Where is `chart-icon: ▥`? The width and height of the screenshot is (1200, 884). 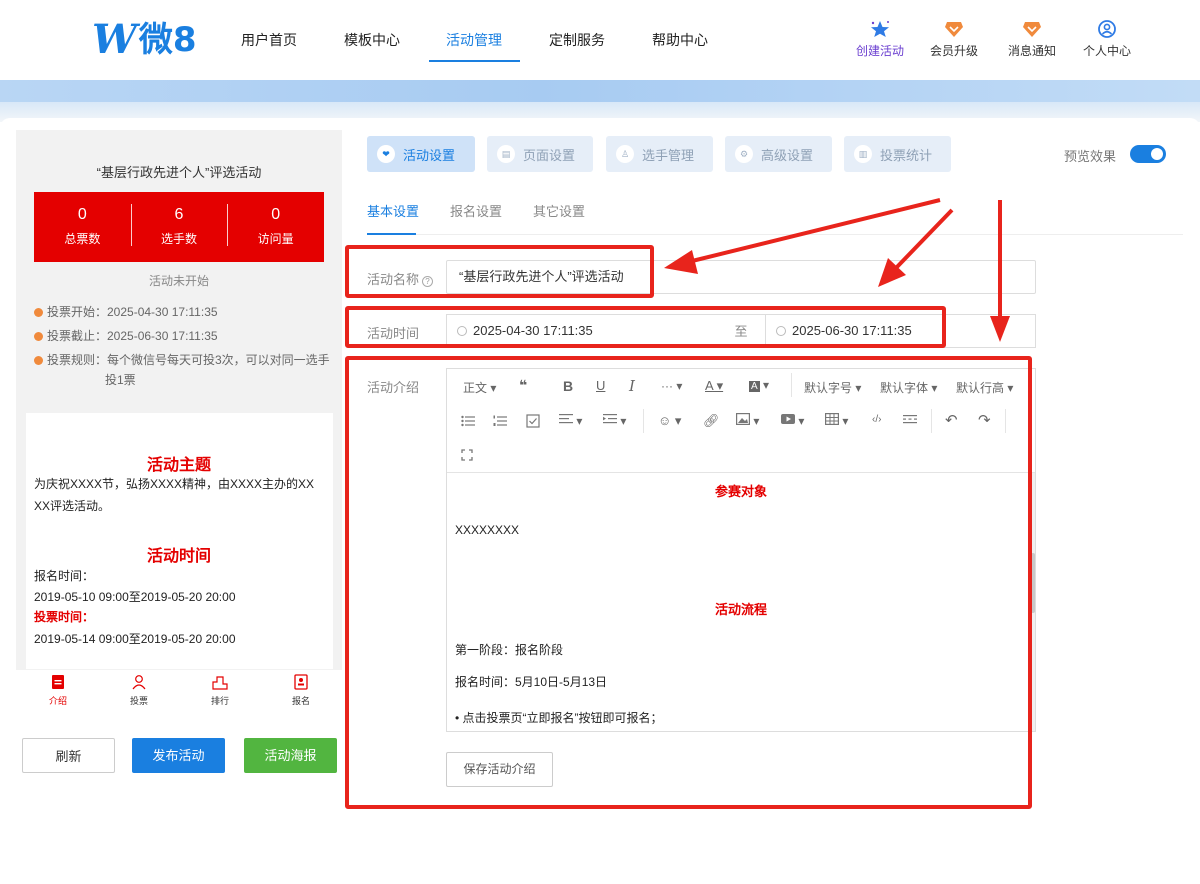
chart-icon: ▥ is located at coordinates (863, 154).